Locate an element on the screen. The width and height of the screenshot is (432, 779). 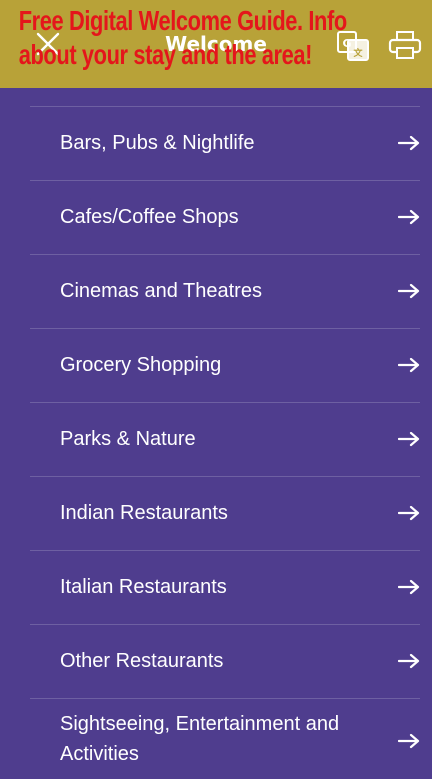
printer-icon is located at coordinates (405, 45).